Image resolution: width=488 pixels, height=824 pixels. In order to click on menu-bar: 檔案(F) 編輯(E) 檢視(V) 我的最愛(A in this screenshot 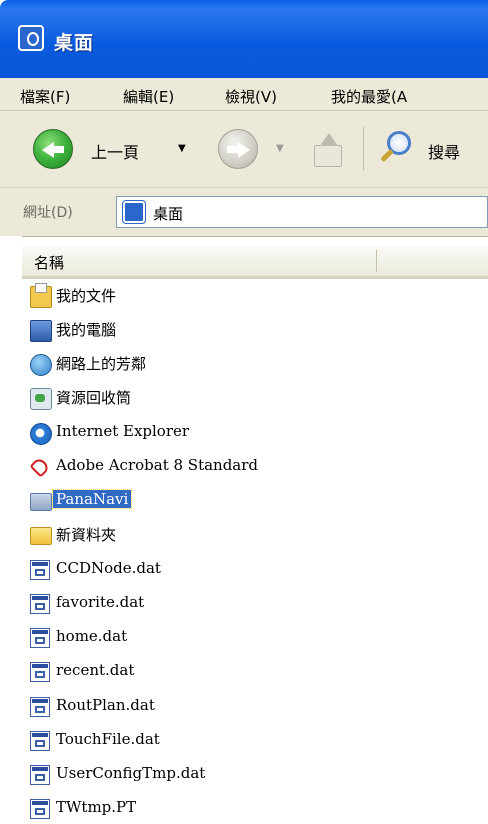, I will do `click(244, 94)`.